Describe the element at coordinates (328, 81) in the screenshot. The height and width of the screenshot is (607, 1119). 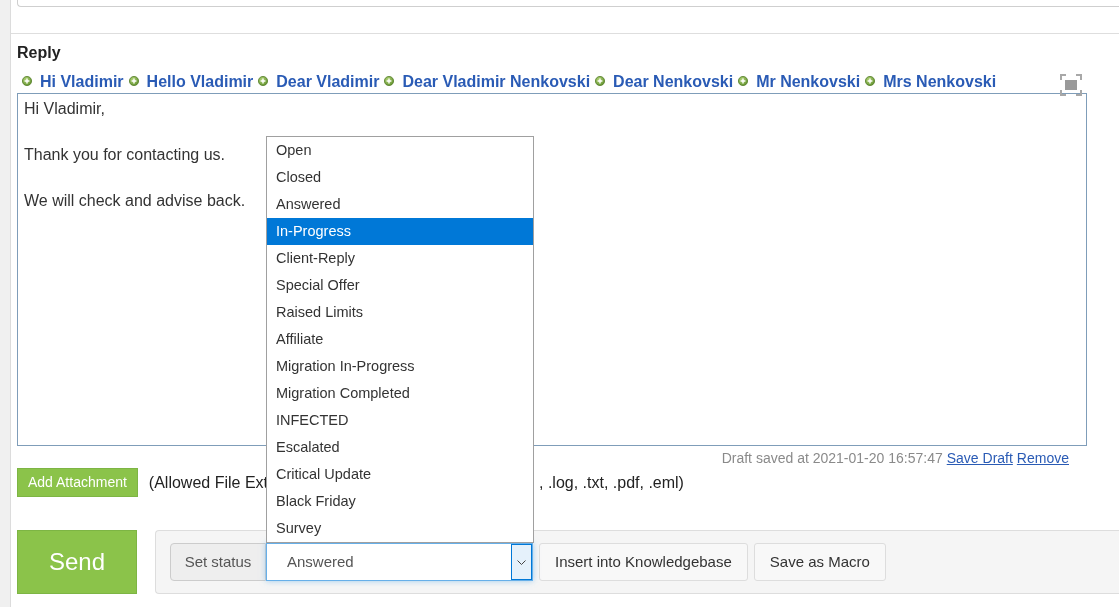
I see `greeting-link: Dear Vladimir` at that location.